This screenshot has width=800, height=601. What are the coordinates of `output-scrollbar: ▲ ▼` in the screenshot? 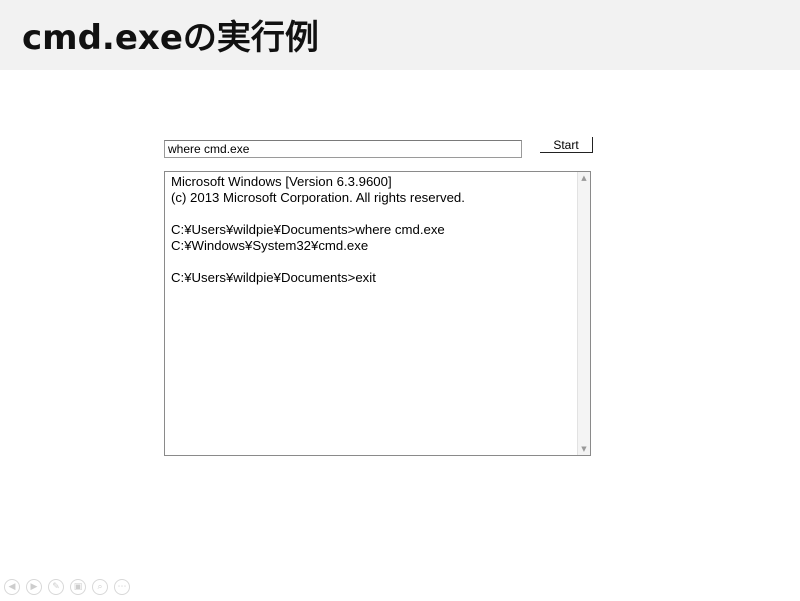 It's located at (583, 313).